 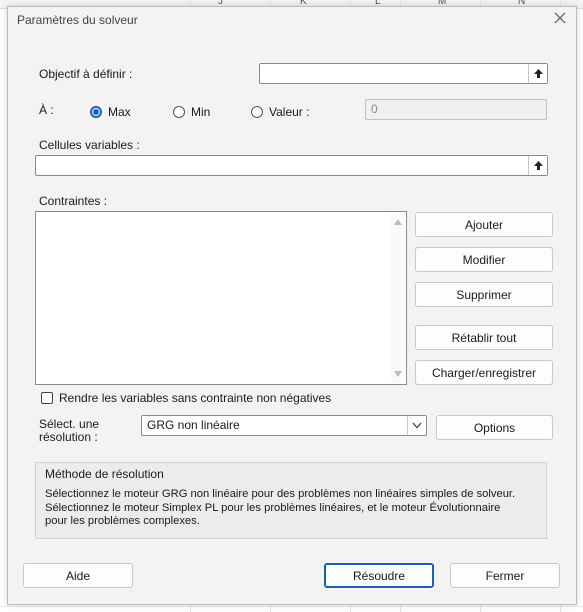 What do you see at coordinates (46, 110) in the screenshot?
I see `to-label: À :` at bounding box center [46, 110].